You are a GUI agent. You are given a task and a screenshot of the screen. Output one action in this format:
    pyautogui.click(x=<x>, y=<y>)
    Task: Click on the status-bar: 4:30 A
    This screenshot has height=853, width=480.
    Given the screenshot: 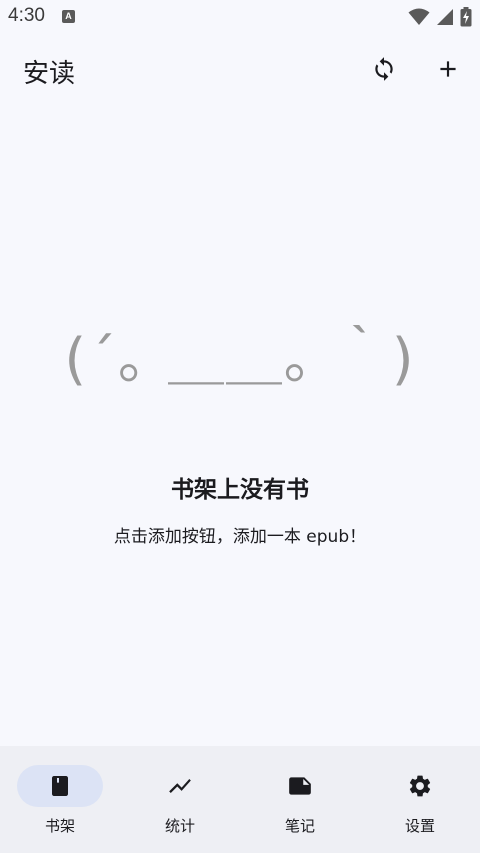 What is the action you would take?
    pyautogui.click(x=240, y=17)
    